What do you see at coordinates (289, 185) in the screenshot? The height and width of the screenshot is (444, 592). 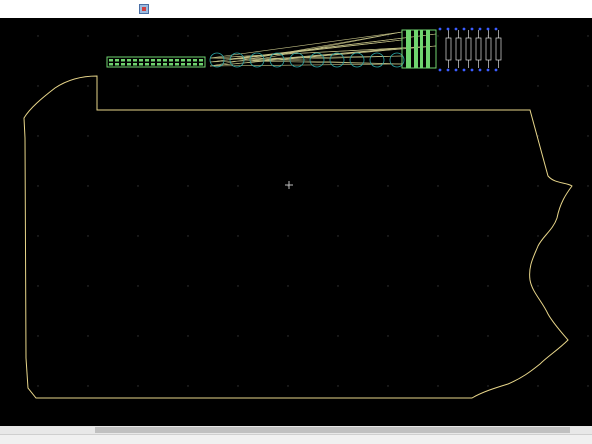 I see `cursor-crosshair` at bounding box center [289, 185].